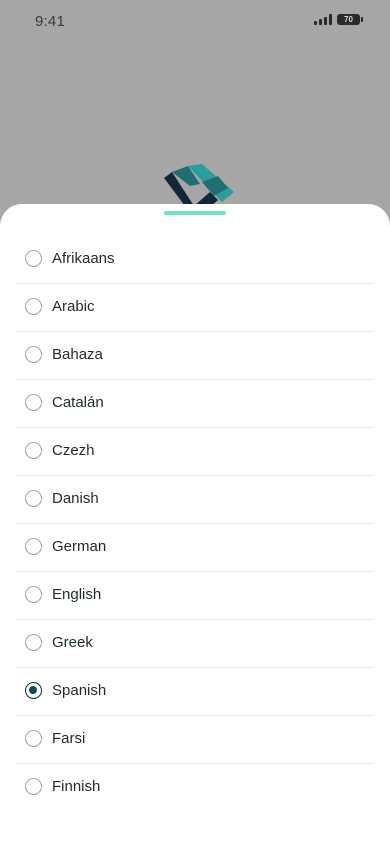 Image resolution: width=390 pixels, height=844 pixels. I want to click on language-label: Bahaza, so click(77, 354).